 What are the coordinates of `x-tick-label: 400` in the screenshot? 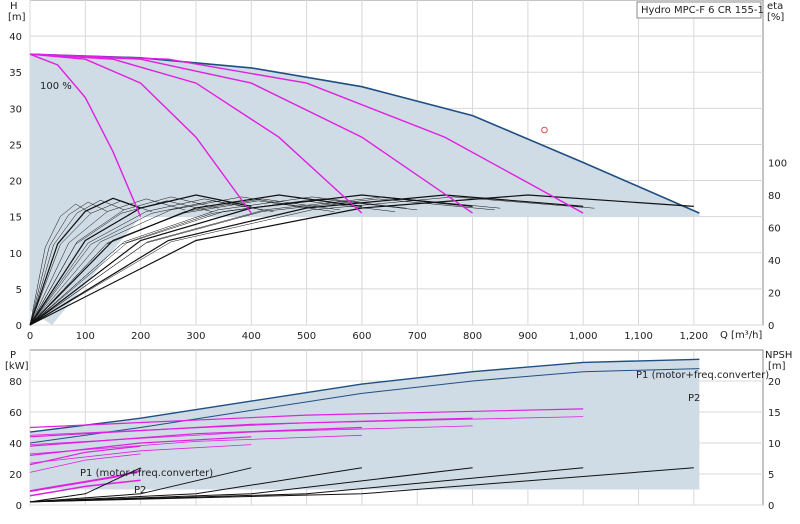 It's located at (251, 336).